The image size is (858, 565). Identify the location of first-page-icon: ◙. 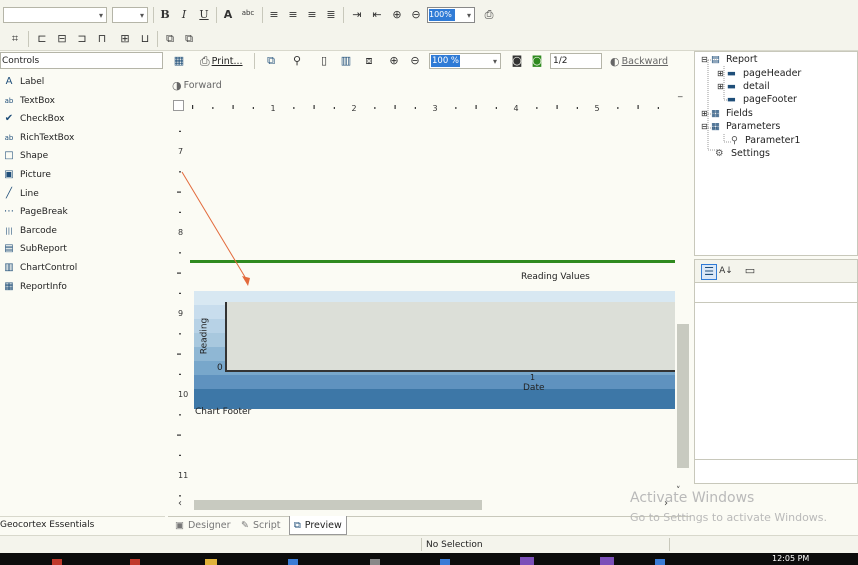
(517, 61).